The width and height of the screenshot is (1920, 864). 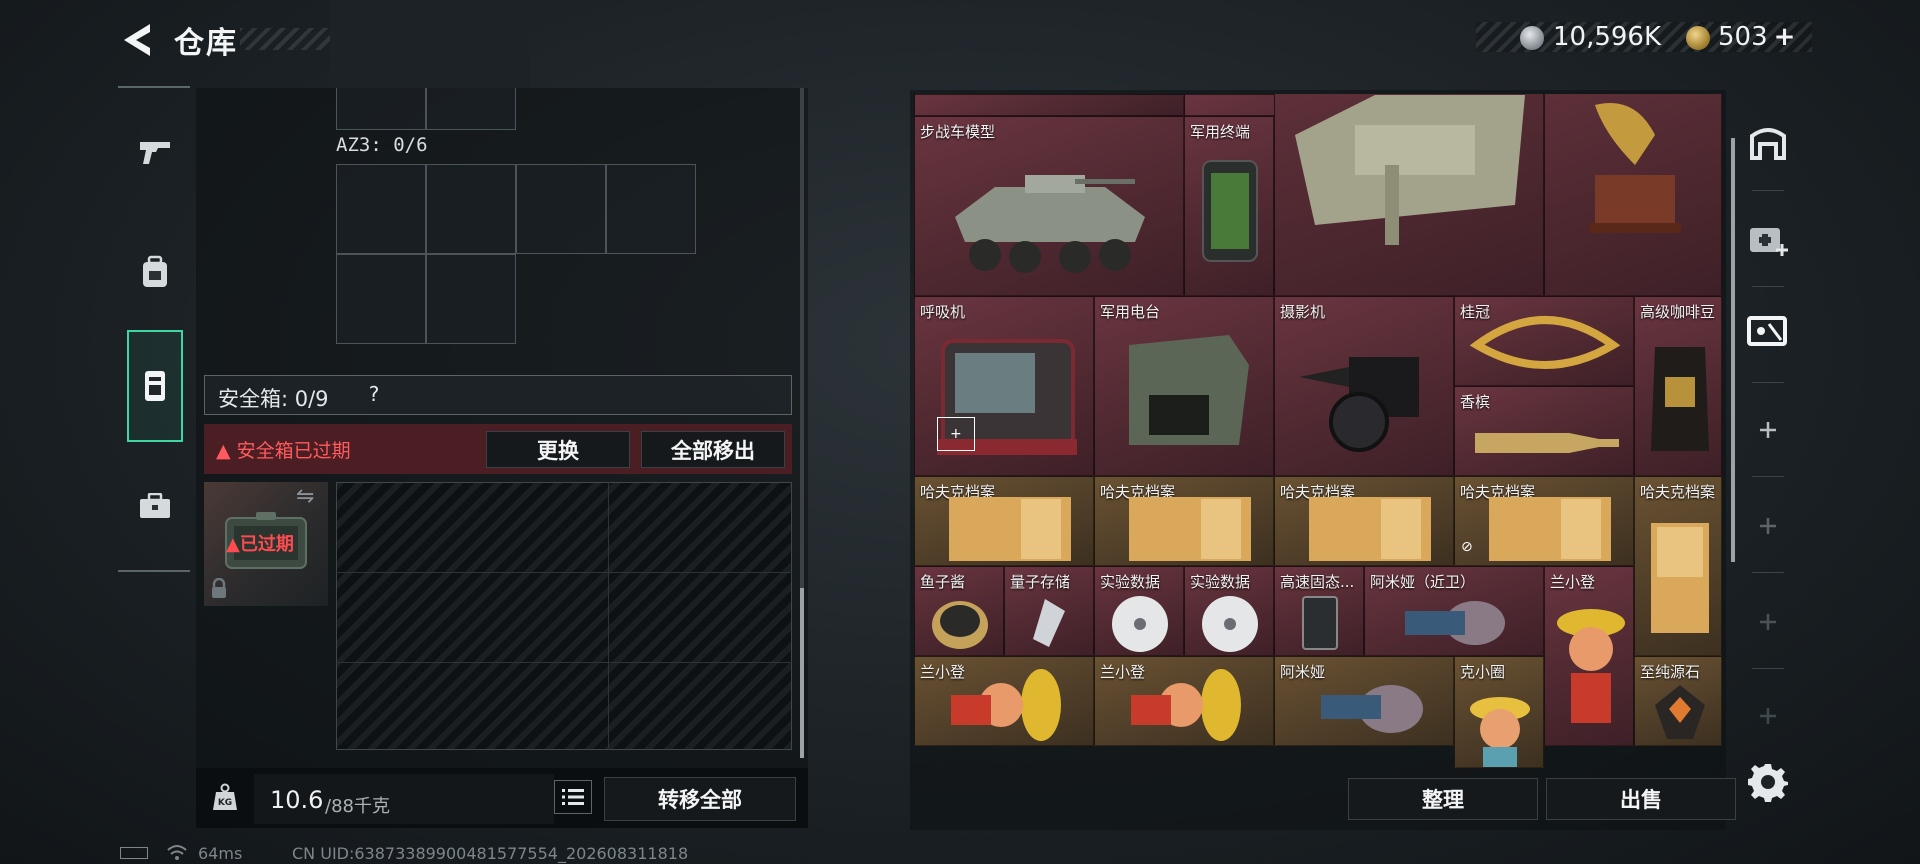 I want to click on item-originium: 至纯源石, so click(x=1678, y=701).